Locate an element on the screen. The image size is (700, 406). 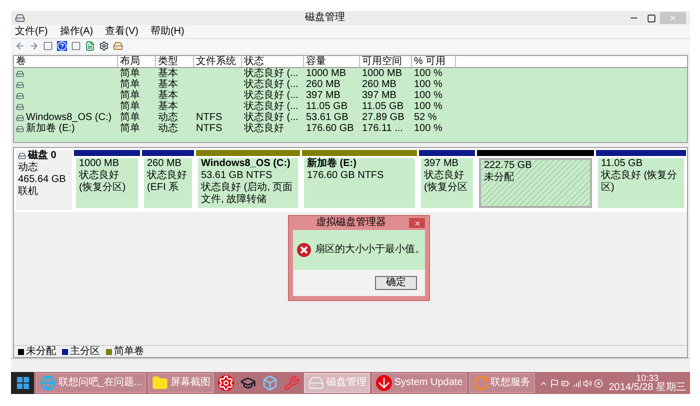
menu-item: 操作(A) is located at coordinates (77, 32).